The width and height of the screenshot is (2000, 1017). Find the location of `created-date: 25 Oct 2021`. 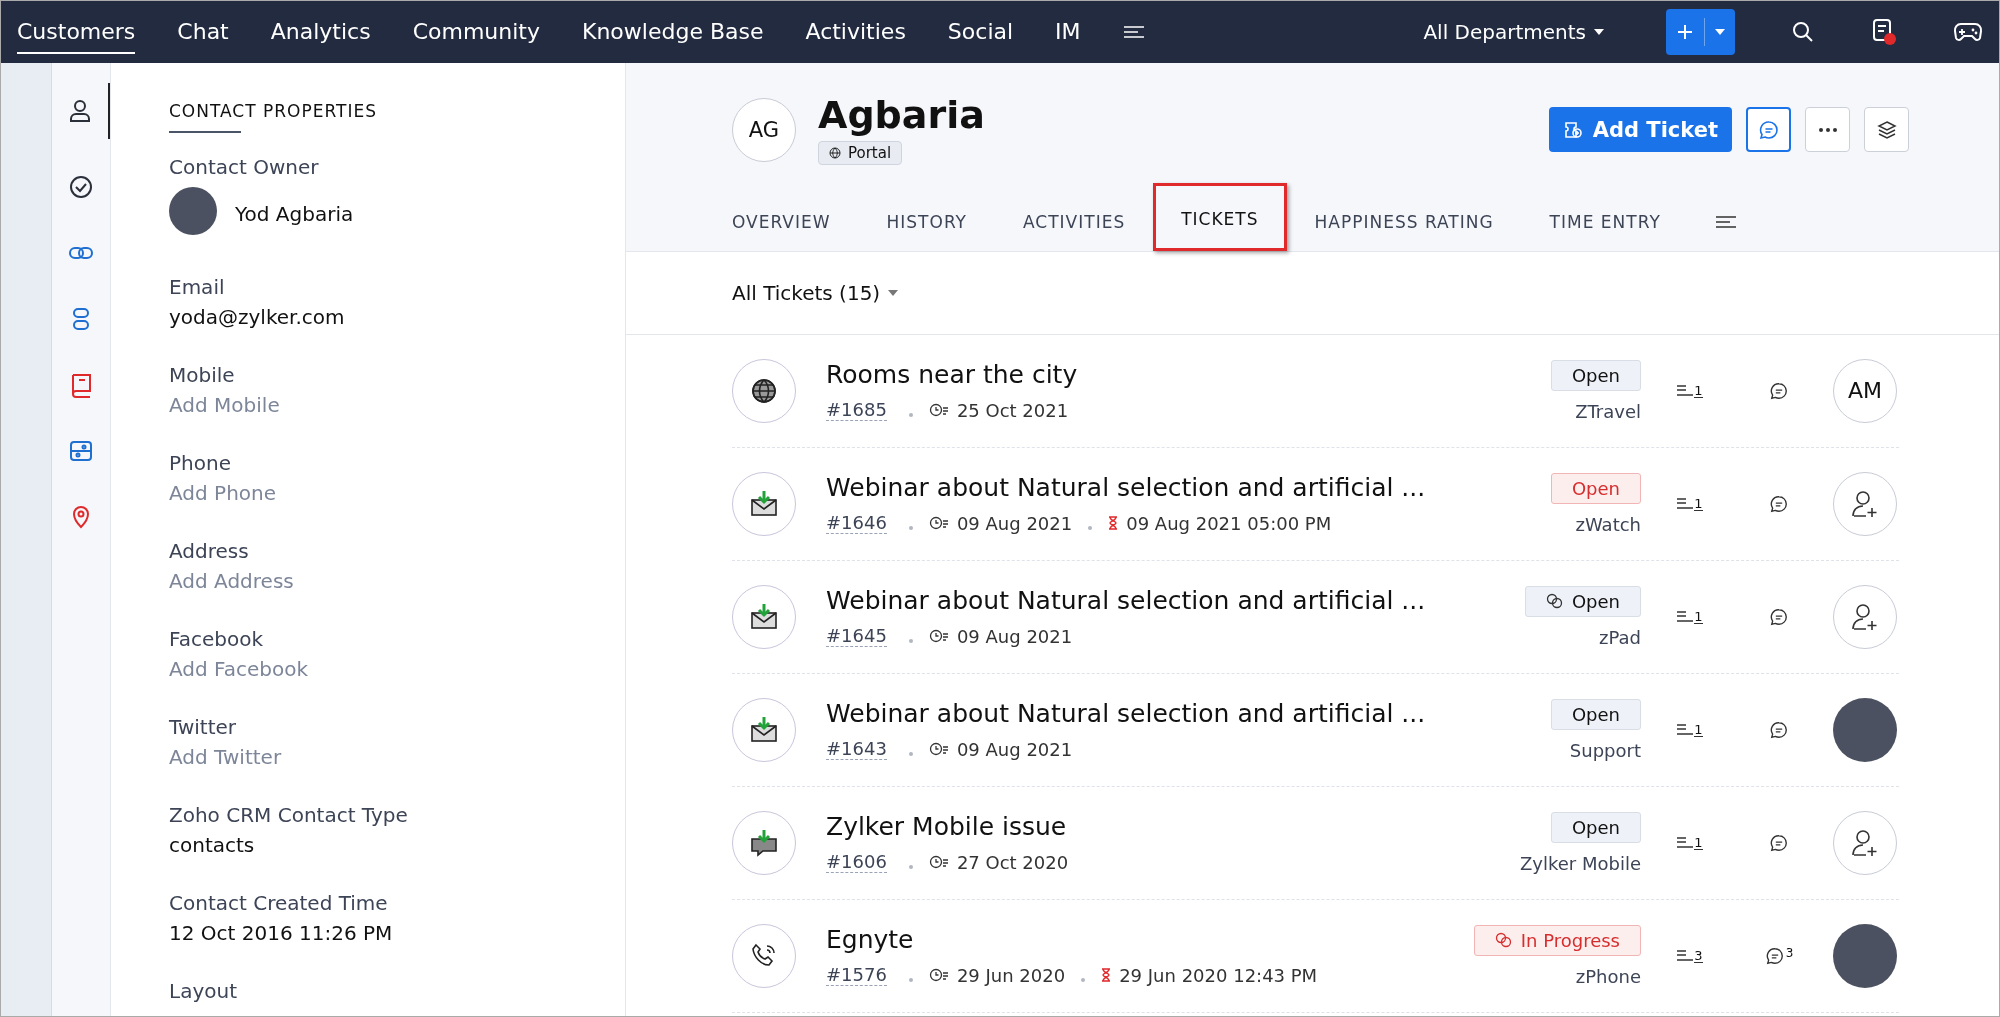

created-date: 25 Oct 2021 is located at coordinates (1012, 410).